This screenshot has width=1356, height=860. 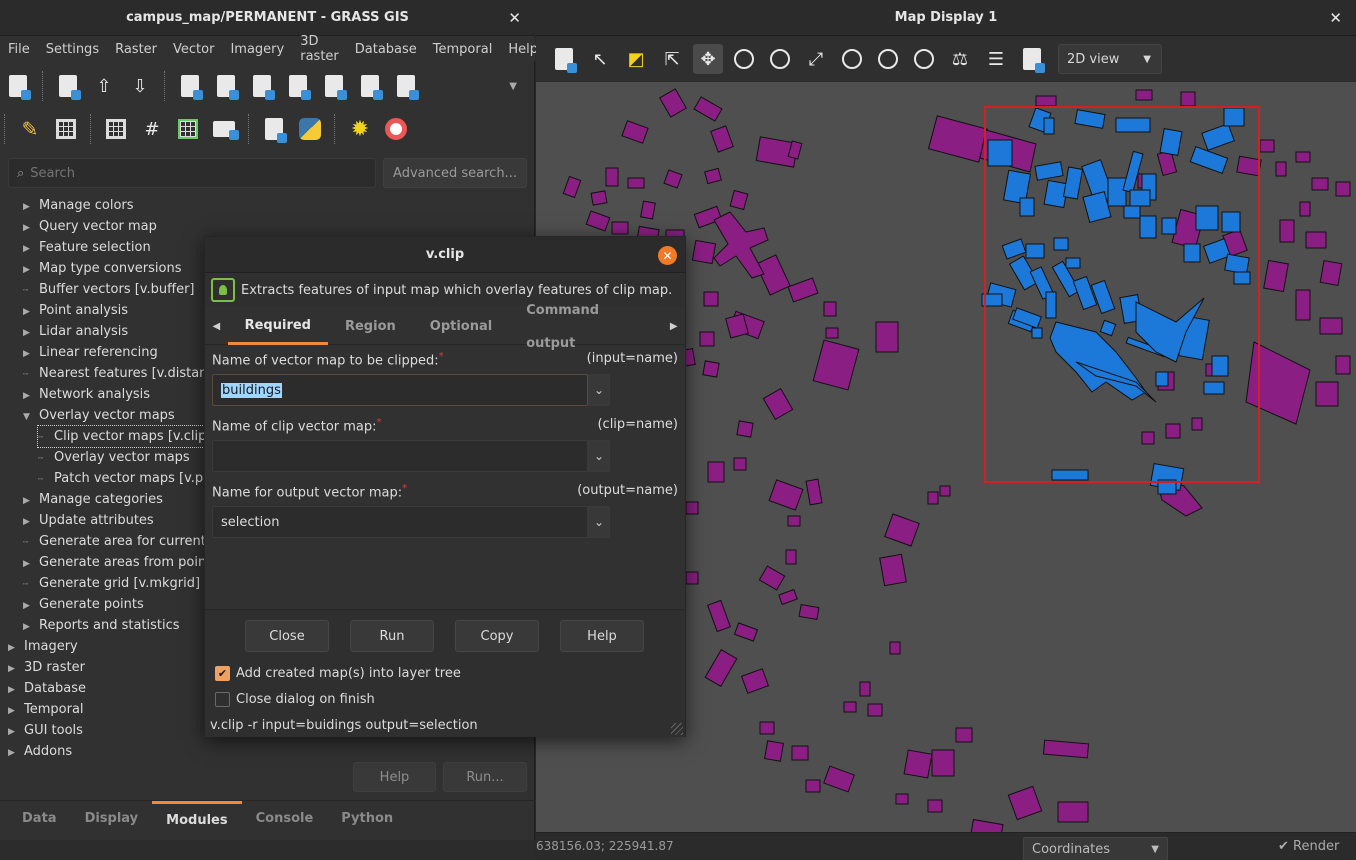 I want to click on tree-item: ▶ Network analysis, so click(x=86, y=394).